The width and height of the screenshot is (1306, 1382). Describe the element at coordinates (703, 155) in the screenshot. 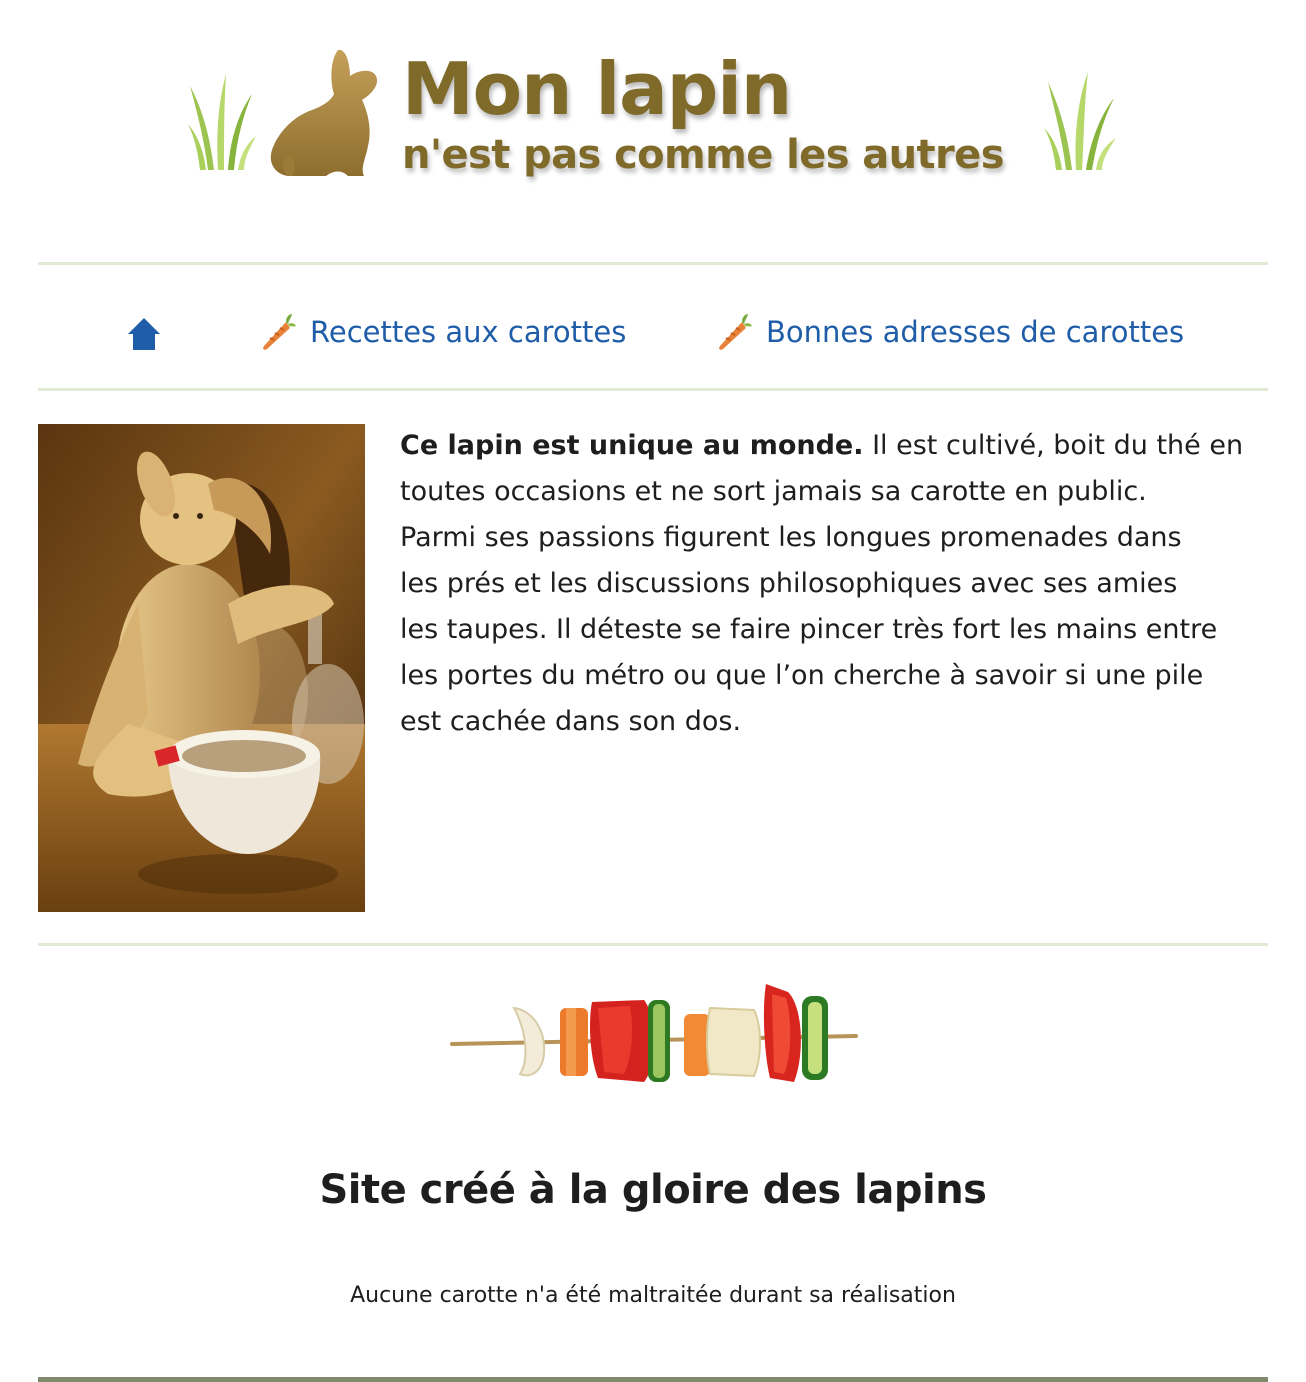

I see `logo-subtitle: n'est pas comme les autres` at that location.